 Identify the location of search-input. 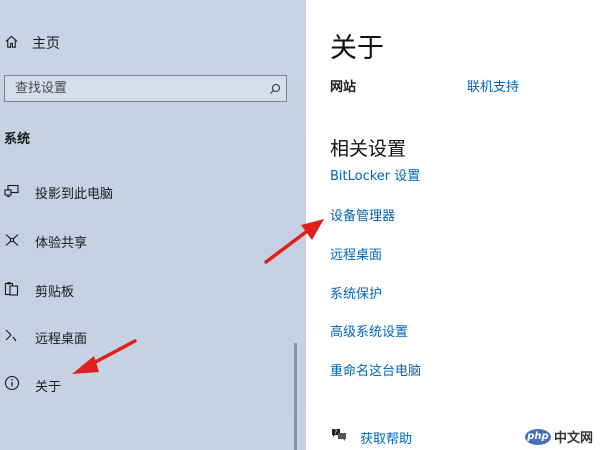
(134, 88).